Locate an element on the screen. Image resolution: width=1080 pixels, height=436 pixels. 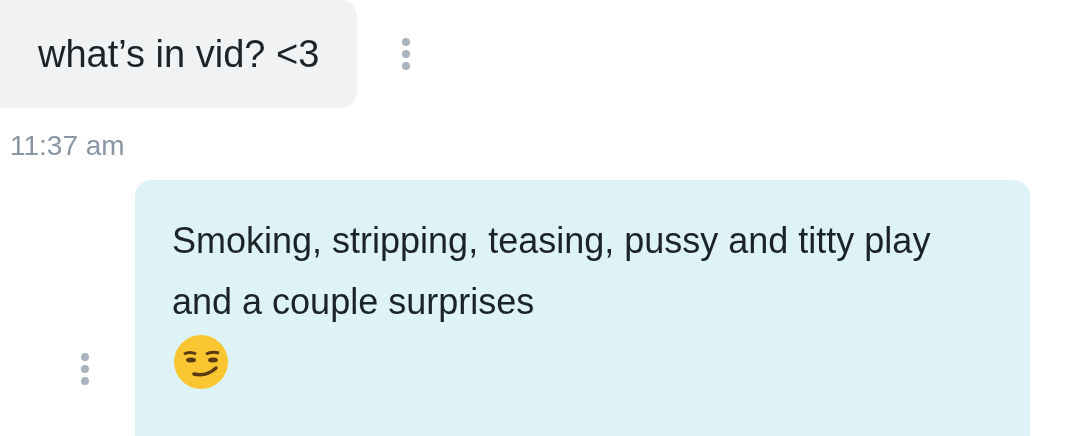
message-bubble: what’s in vid? <3 is located at coordinates (179, 54).